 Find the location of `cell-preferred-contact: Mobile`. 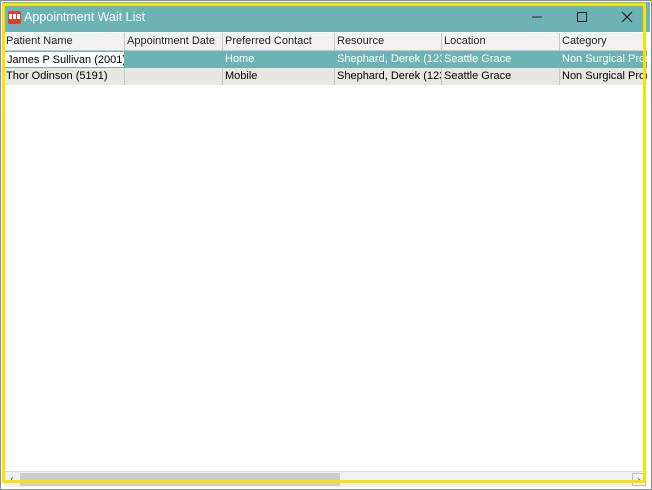

cell-preferred-contact: Mobile is located at coordinates (279, 76).